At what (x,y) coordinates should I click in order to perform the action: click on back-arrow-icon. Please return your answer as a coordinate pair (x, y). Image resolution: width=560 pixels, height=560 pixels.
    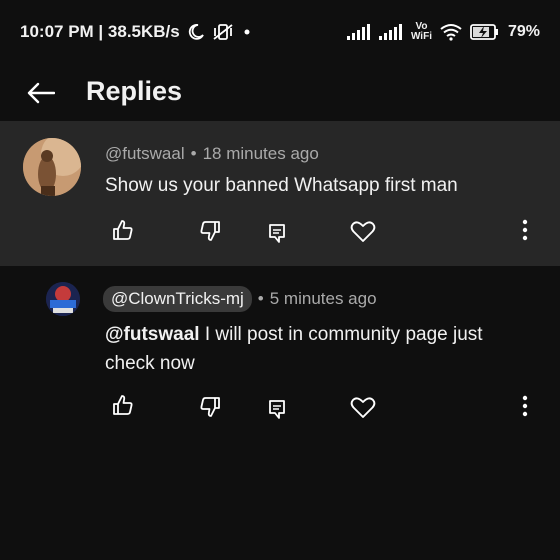
    Looking at the image, I should click on (41, 93).